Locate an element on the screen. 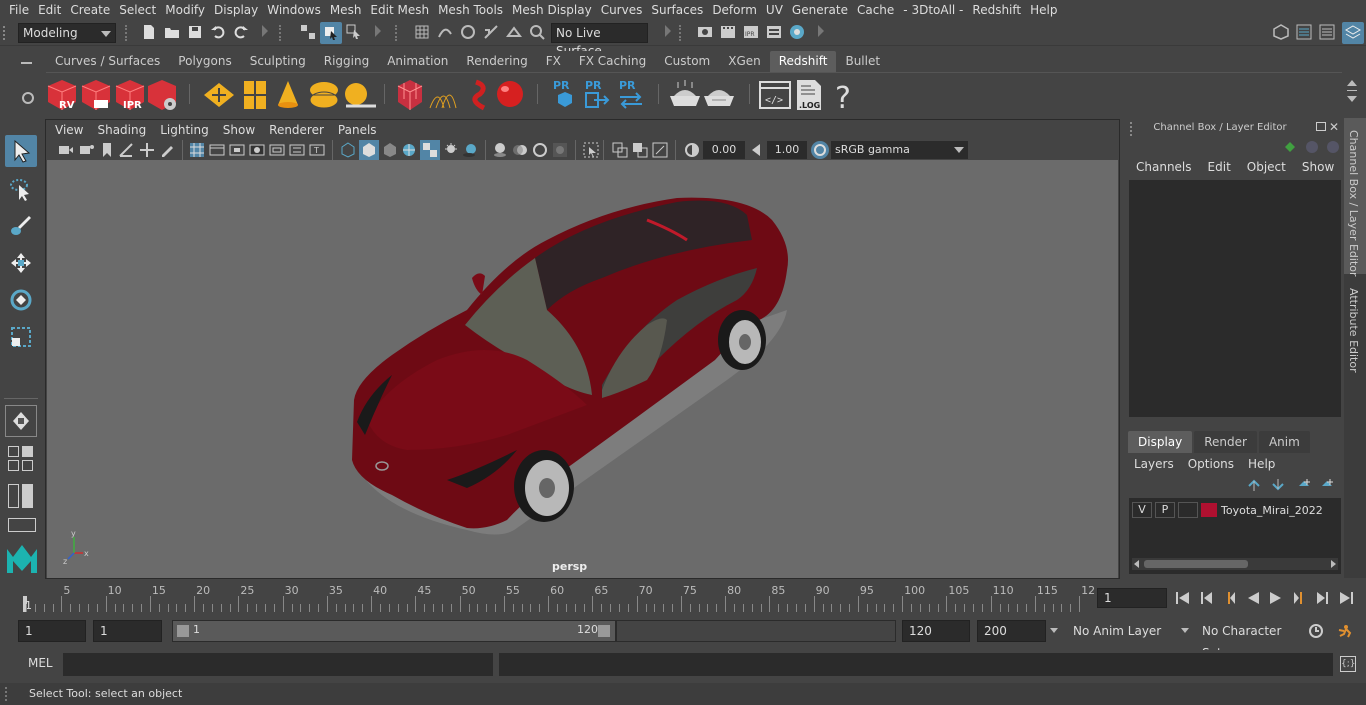 This screenshot has width=1366, height=705. shelf-tab-rendering: Rendering is located at coordinates (497, 61).